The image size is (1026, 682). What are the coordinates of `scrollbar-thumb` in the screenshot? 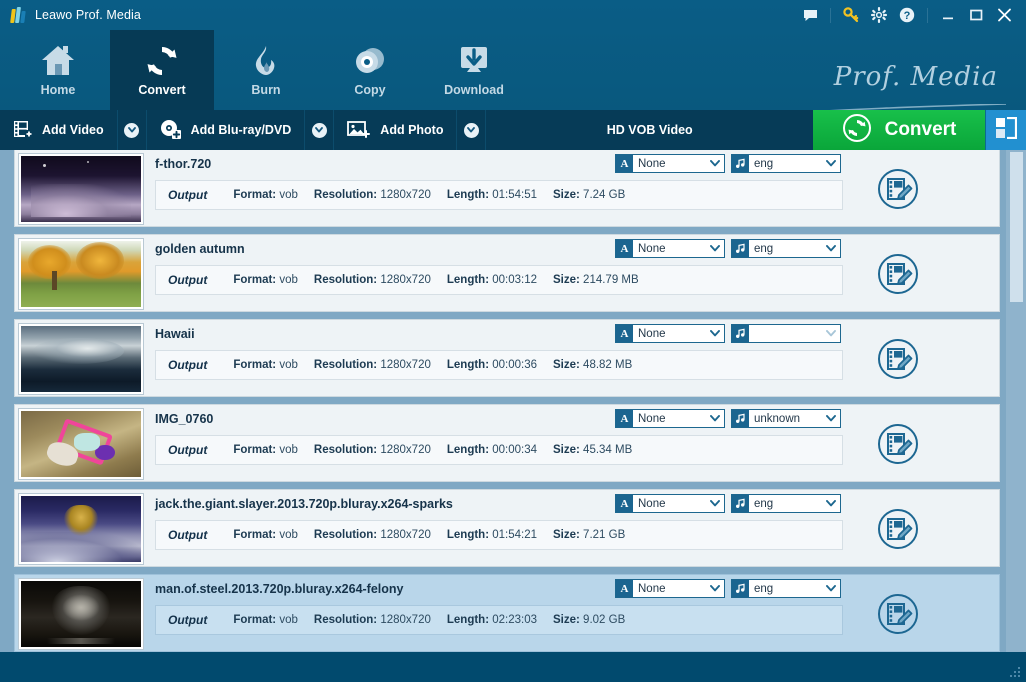 It's located at (1016, 227).